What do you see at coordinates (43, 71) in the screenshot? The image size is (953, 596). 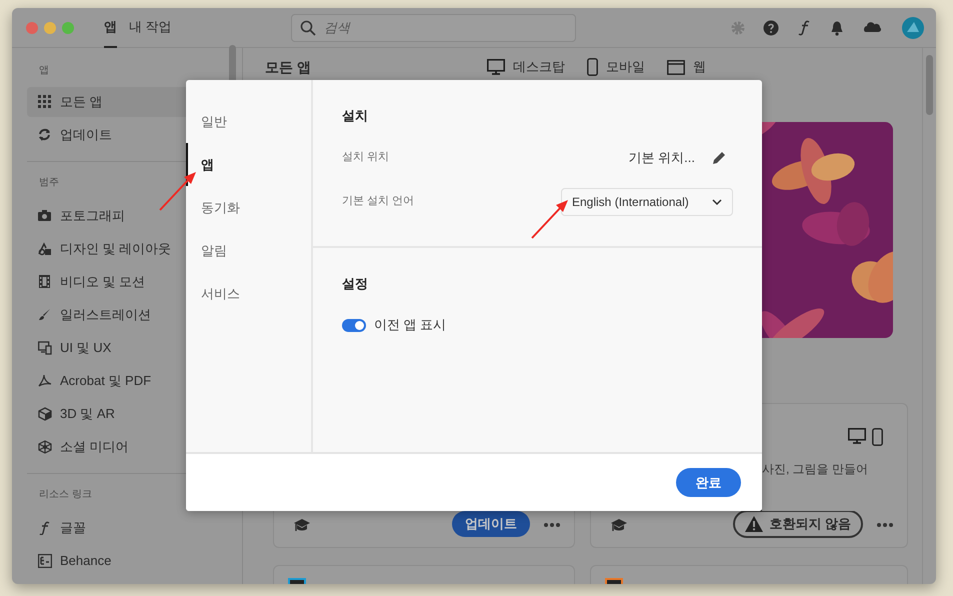 I see `section-heading: 앱` at bounding box center [43, 71].